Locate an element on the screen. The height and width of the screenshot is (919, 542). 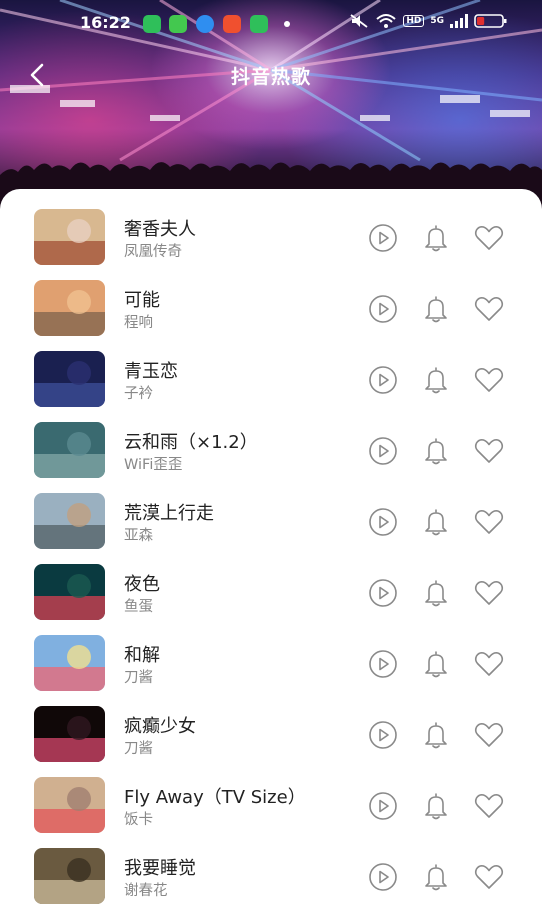
song-title: 可能 is located at coordinates (142, 300).